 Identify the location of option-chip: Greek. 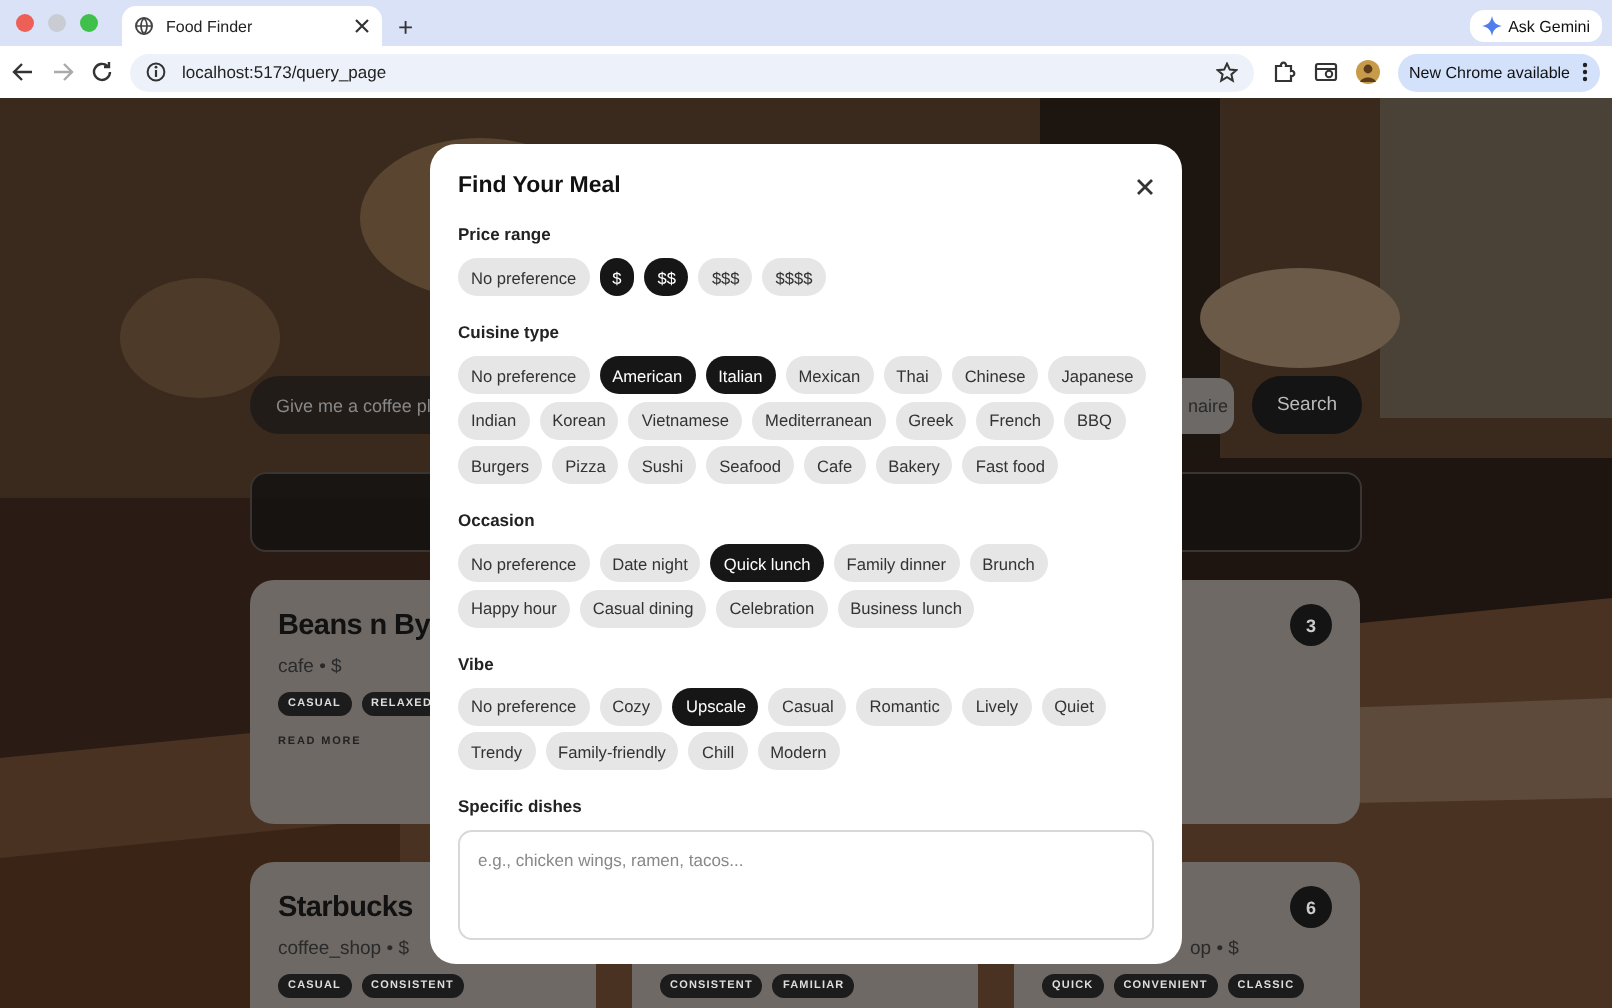
(931, 420).